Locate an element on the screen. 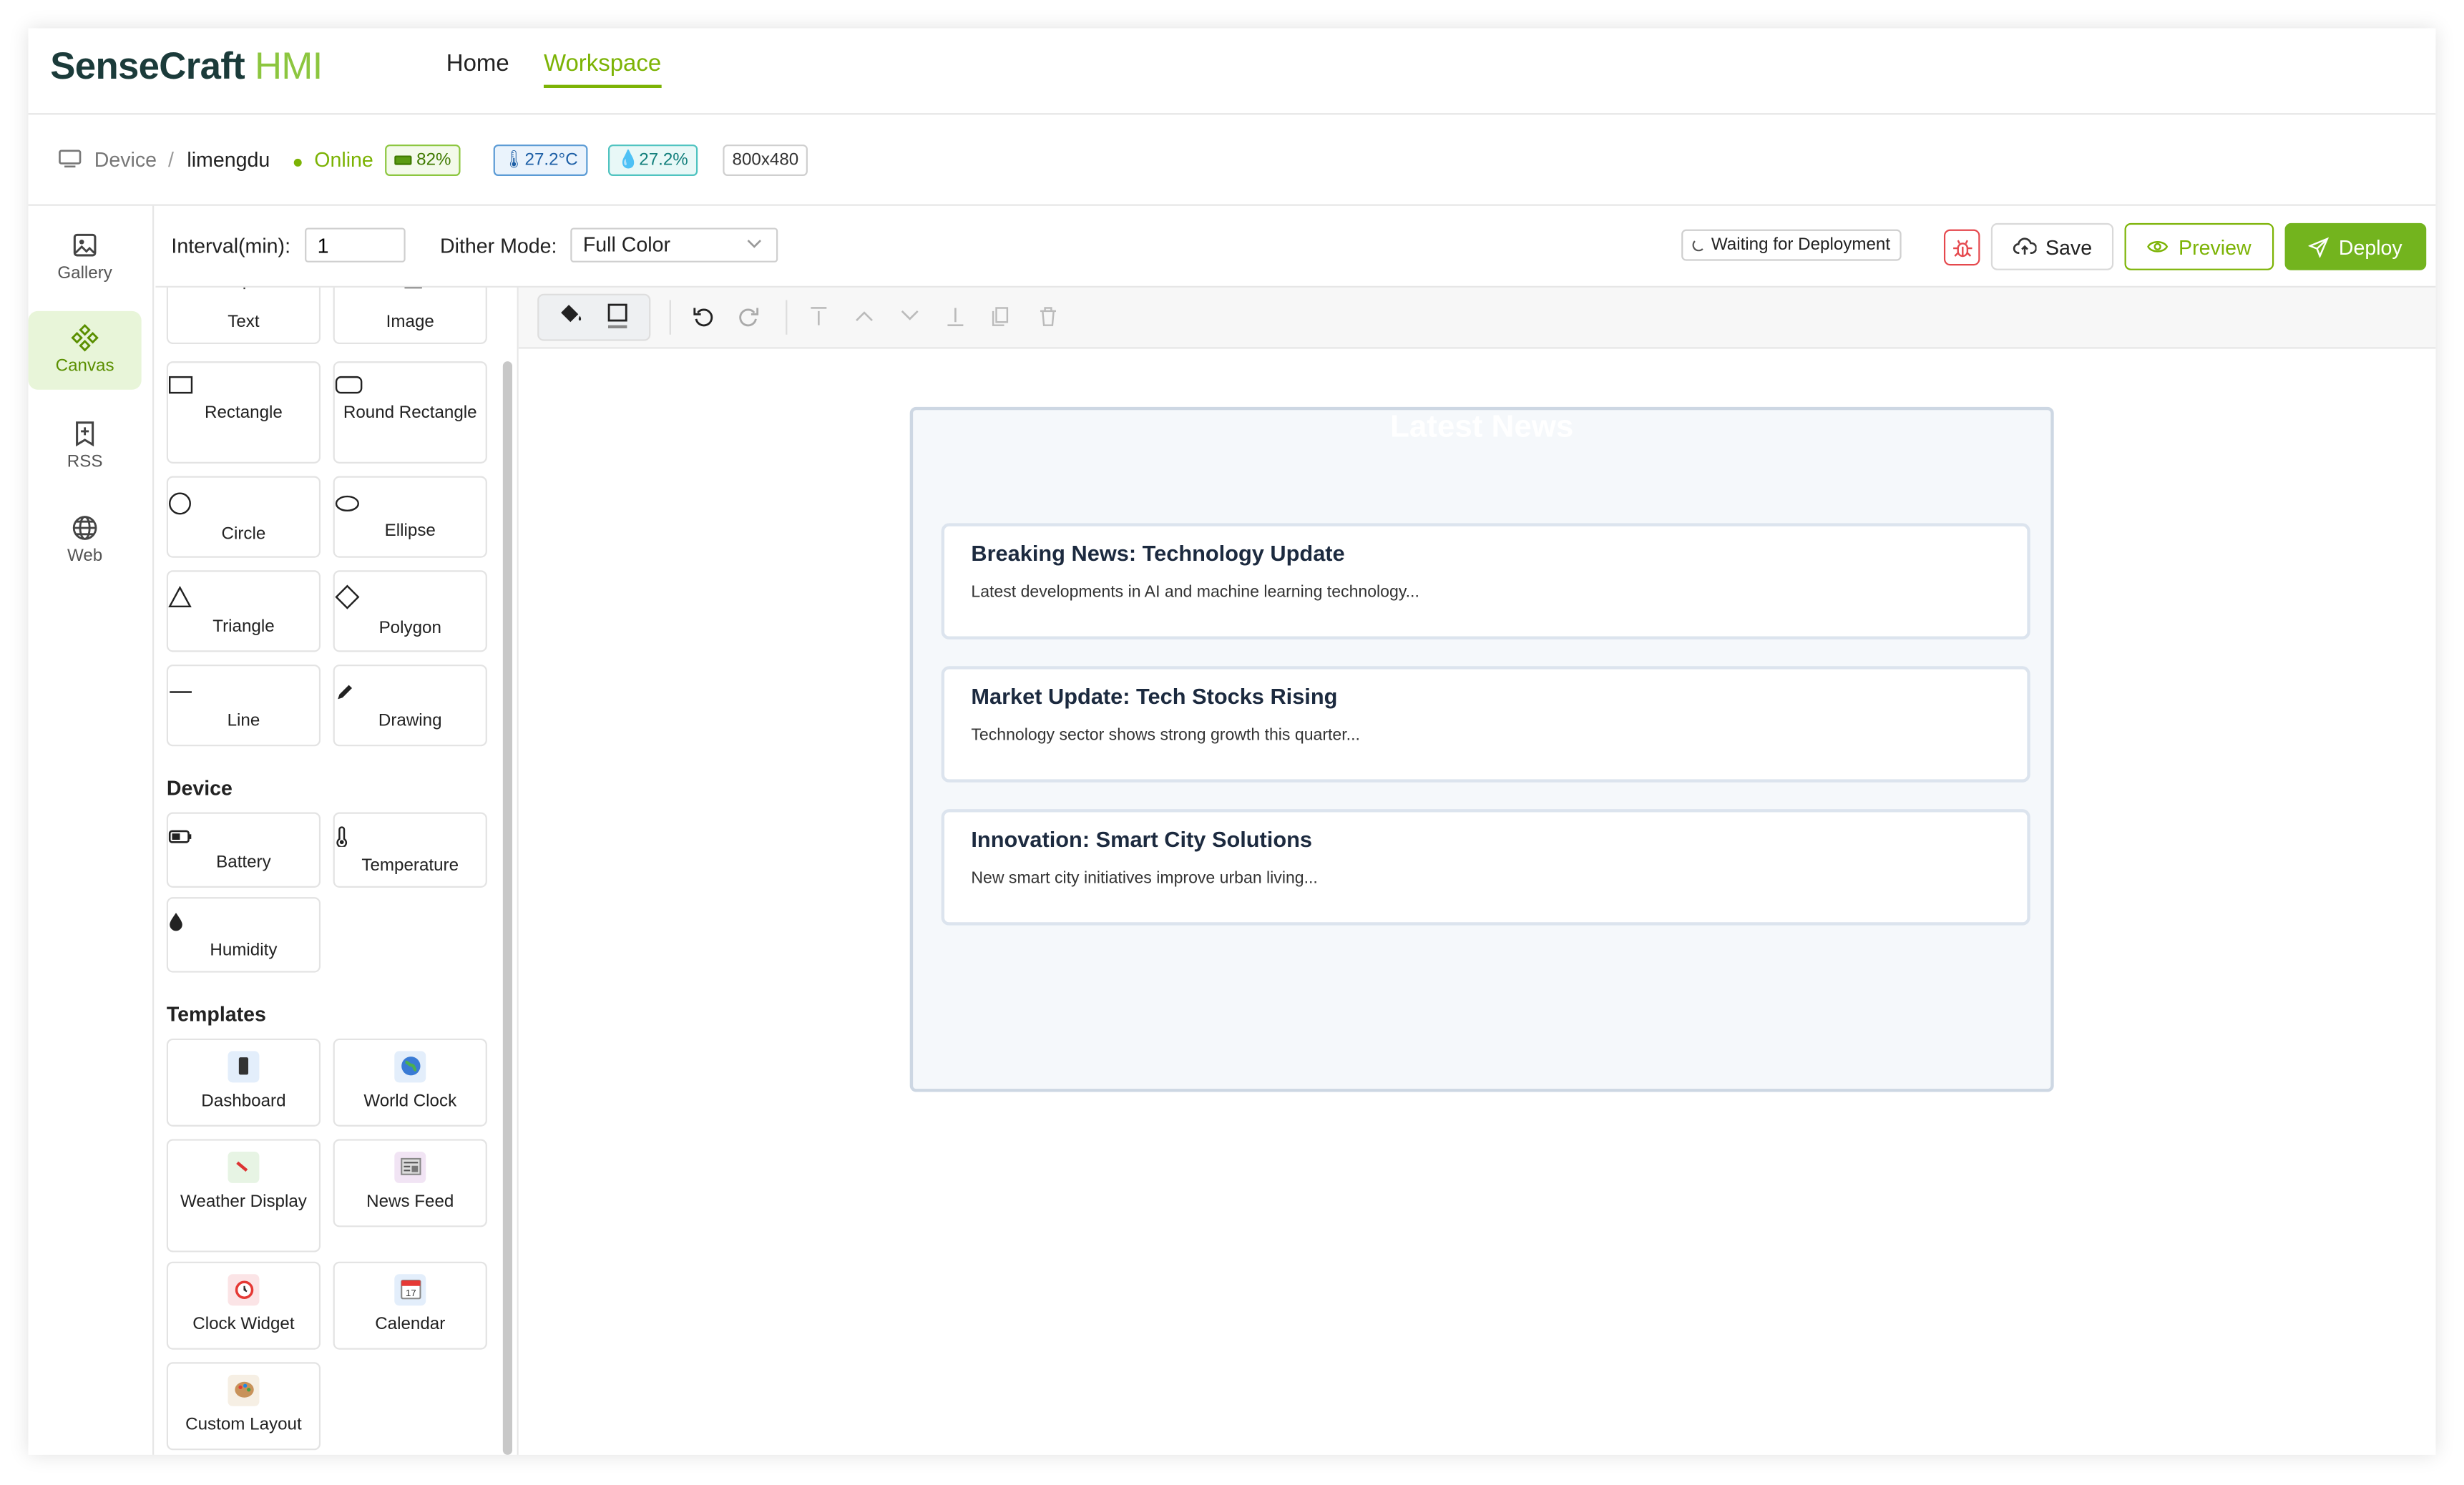 This screenshot has height=1485, width=2464. deployment-status: Waiting for Deployment is located at coordinates (1791, 245).